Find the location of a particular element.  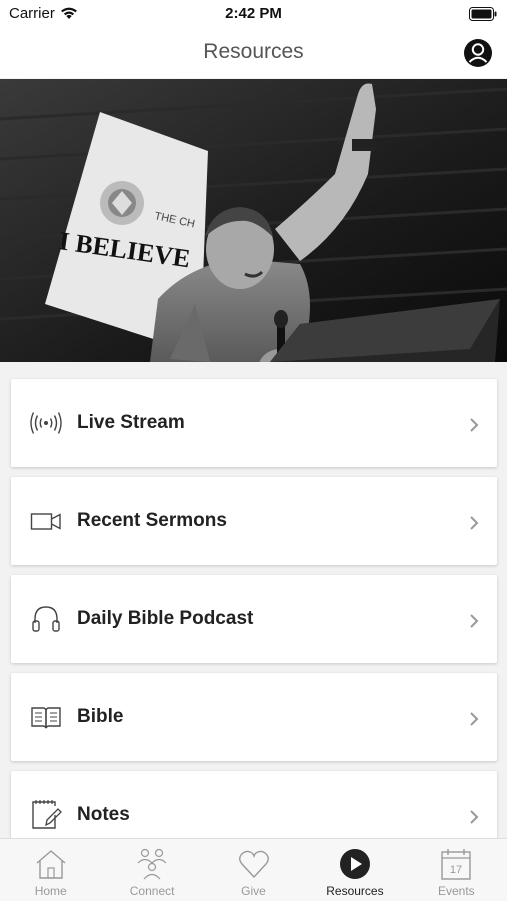

tab-events: 17 Events is located at coordinates (456, 870).